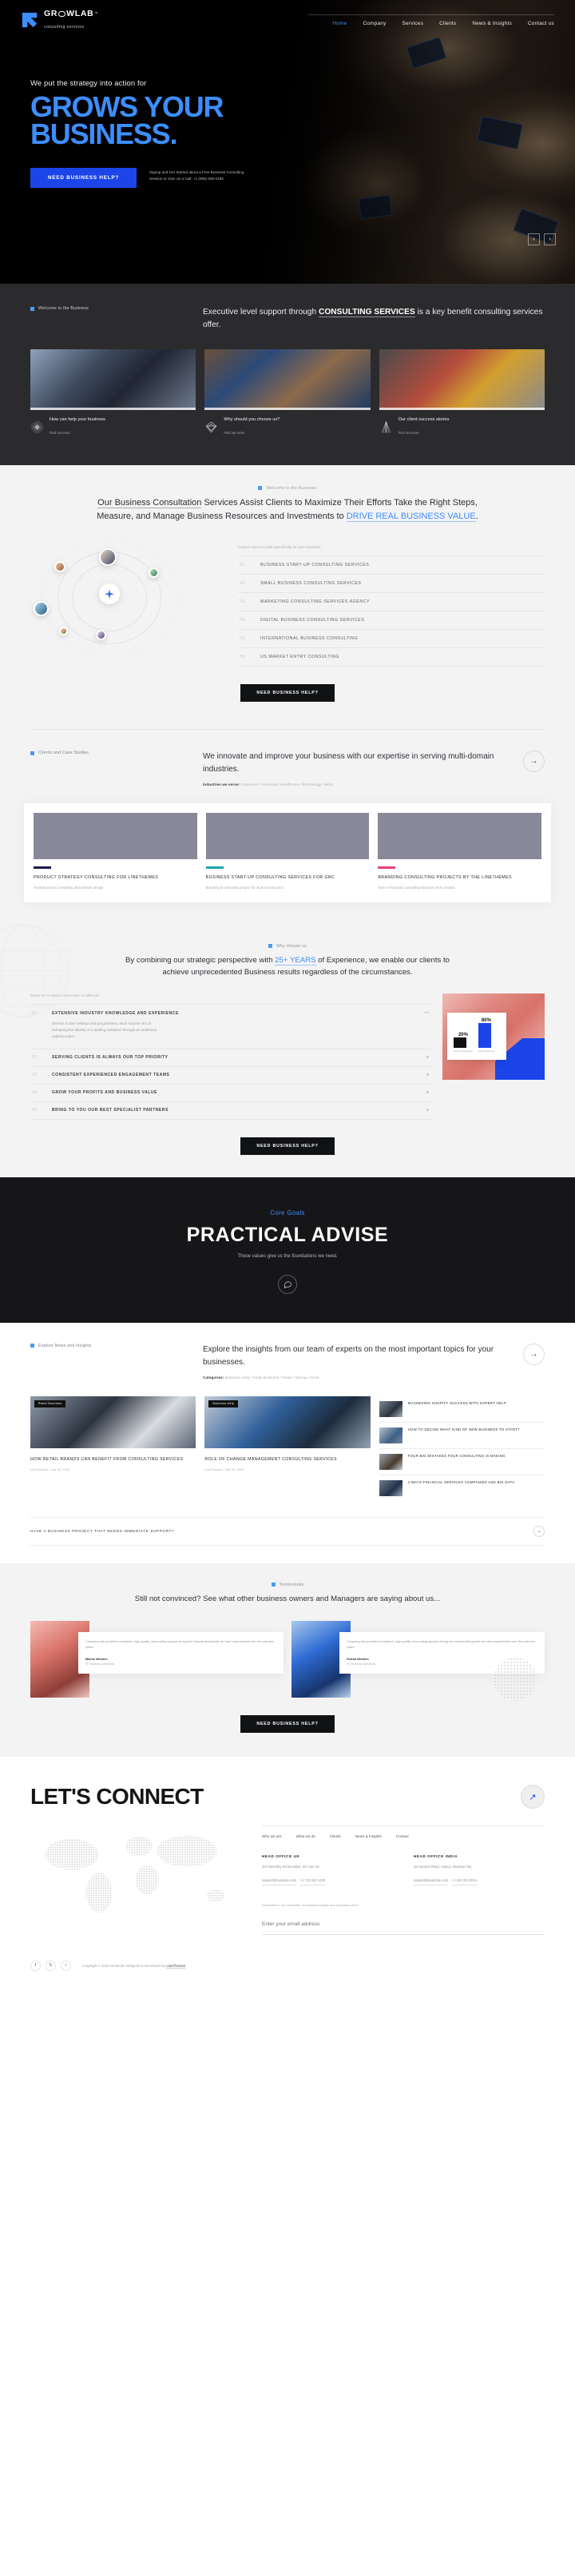 The image size is (575, 2576). I want to click on footer-link-what-we-do: What we do, so click(306, 1836).